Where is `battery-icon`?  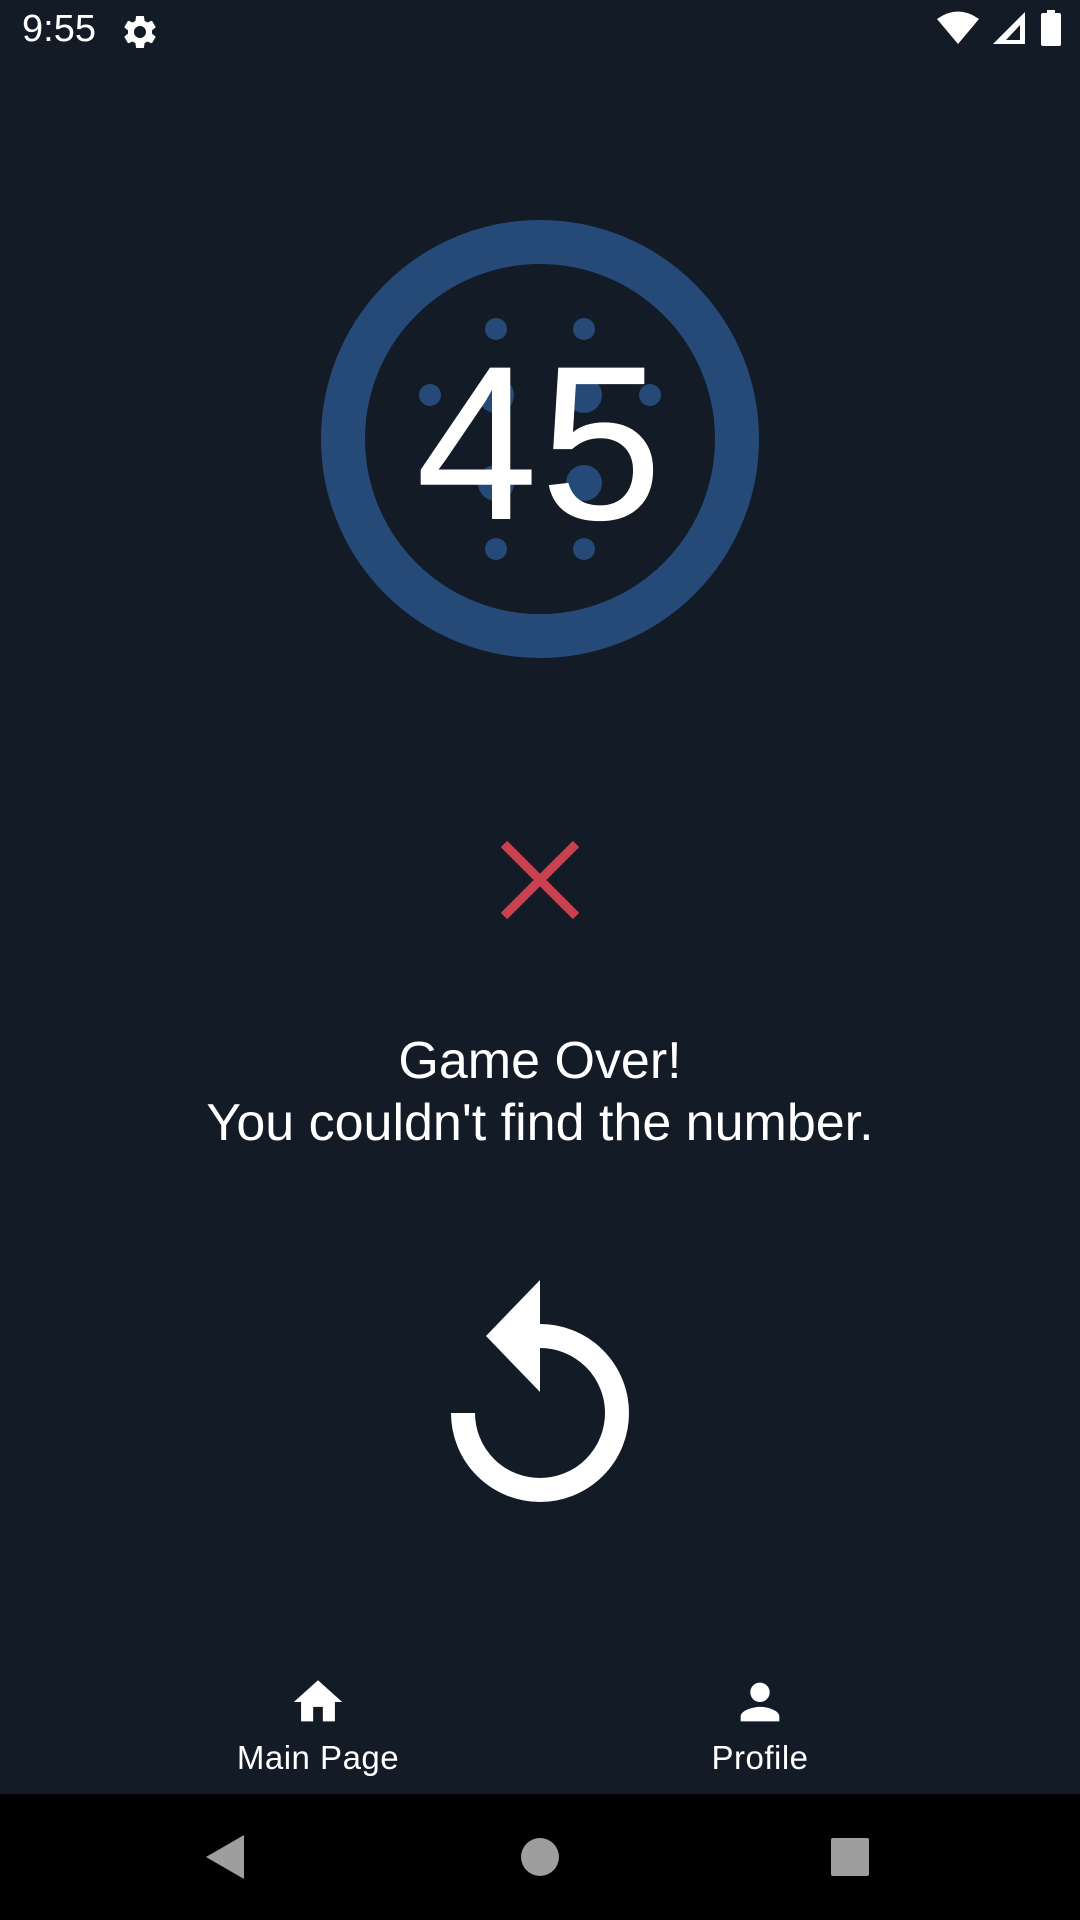
battery-icon is located at coordinates (1051, 30).